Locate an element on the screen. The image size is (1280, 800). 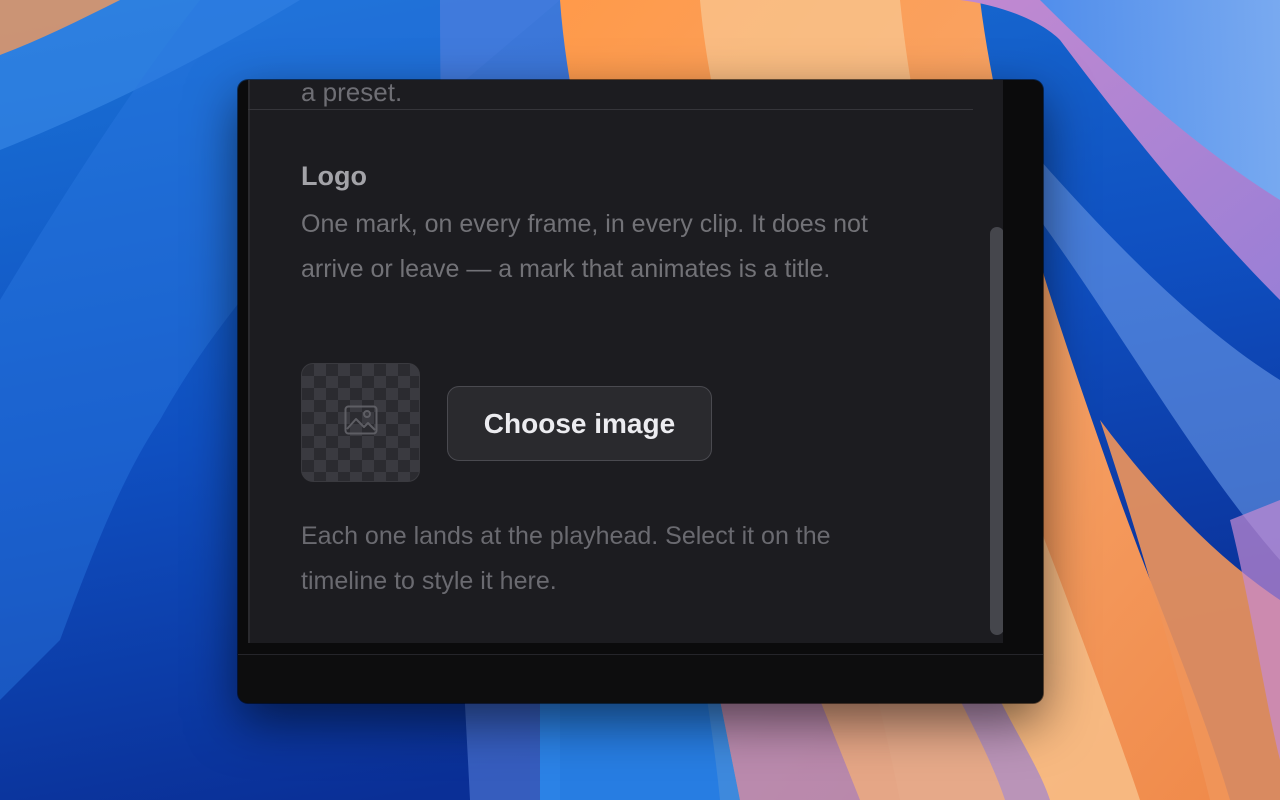
logo-thumbnail is located at coordinates (360, 422).